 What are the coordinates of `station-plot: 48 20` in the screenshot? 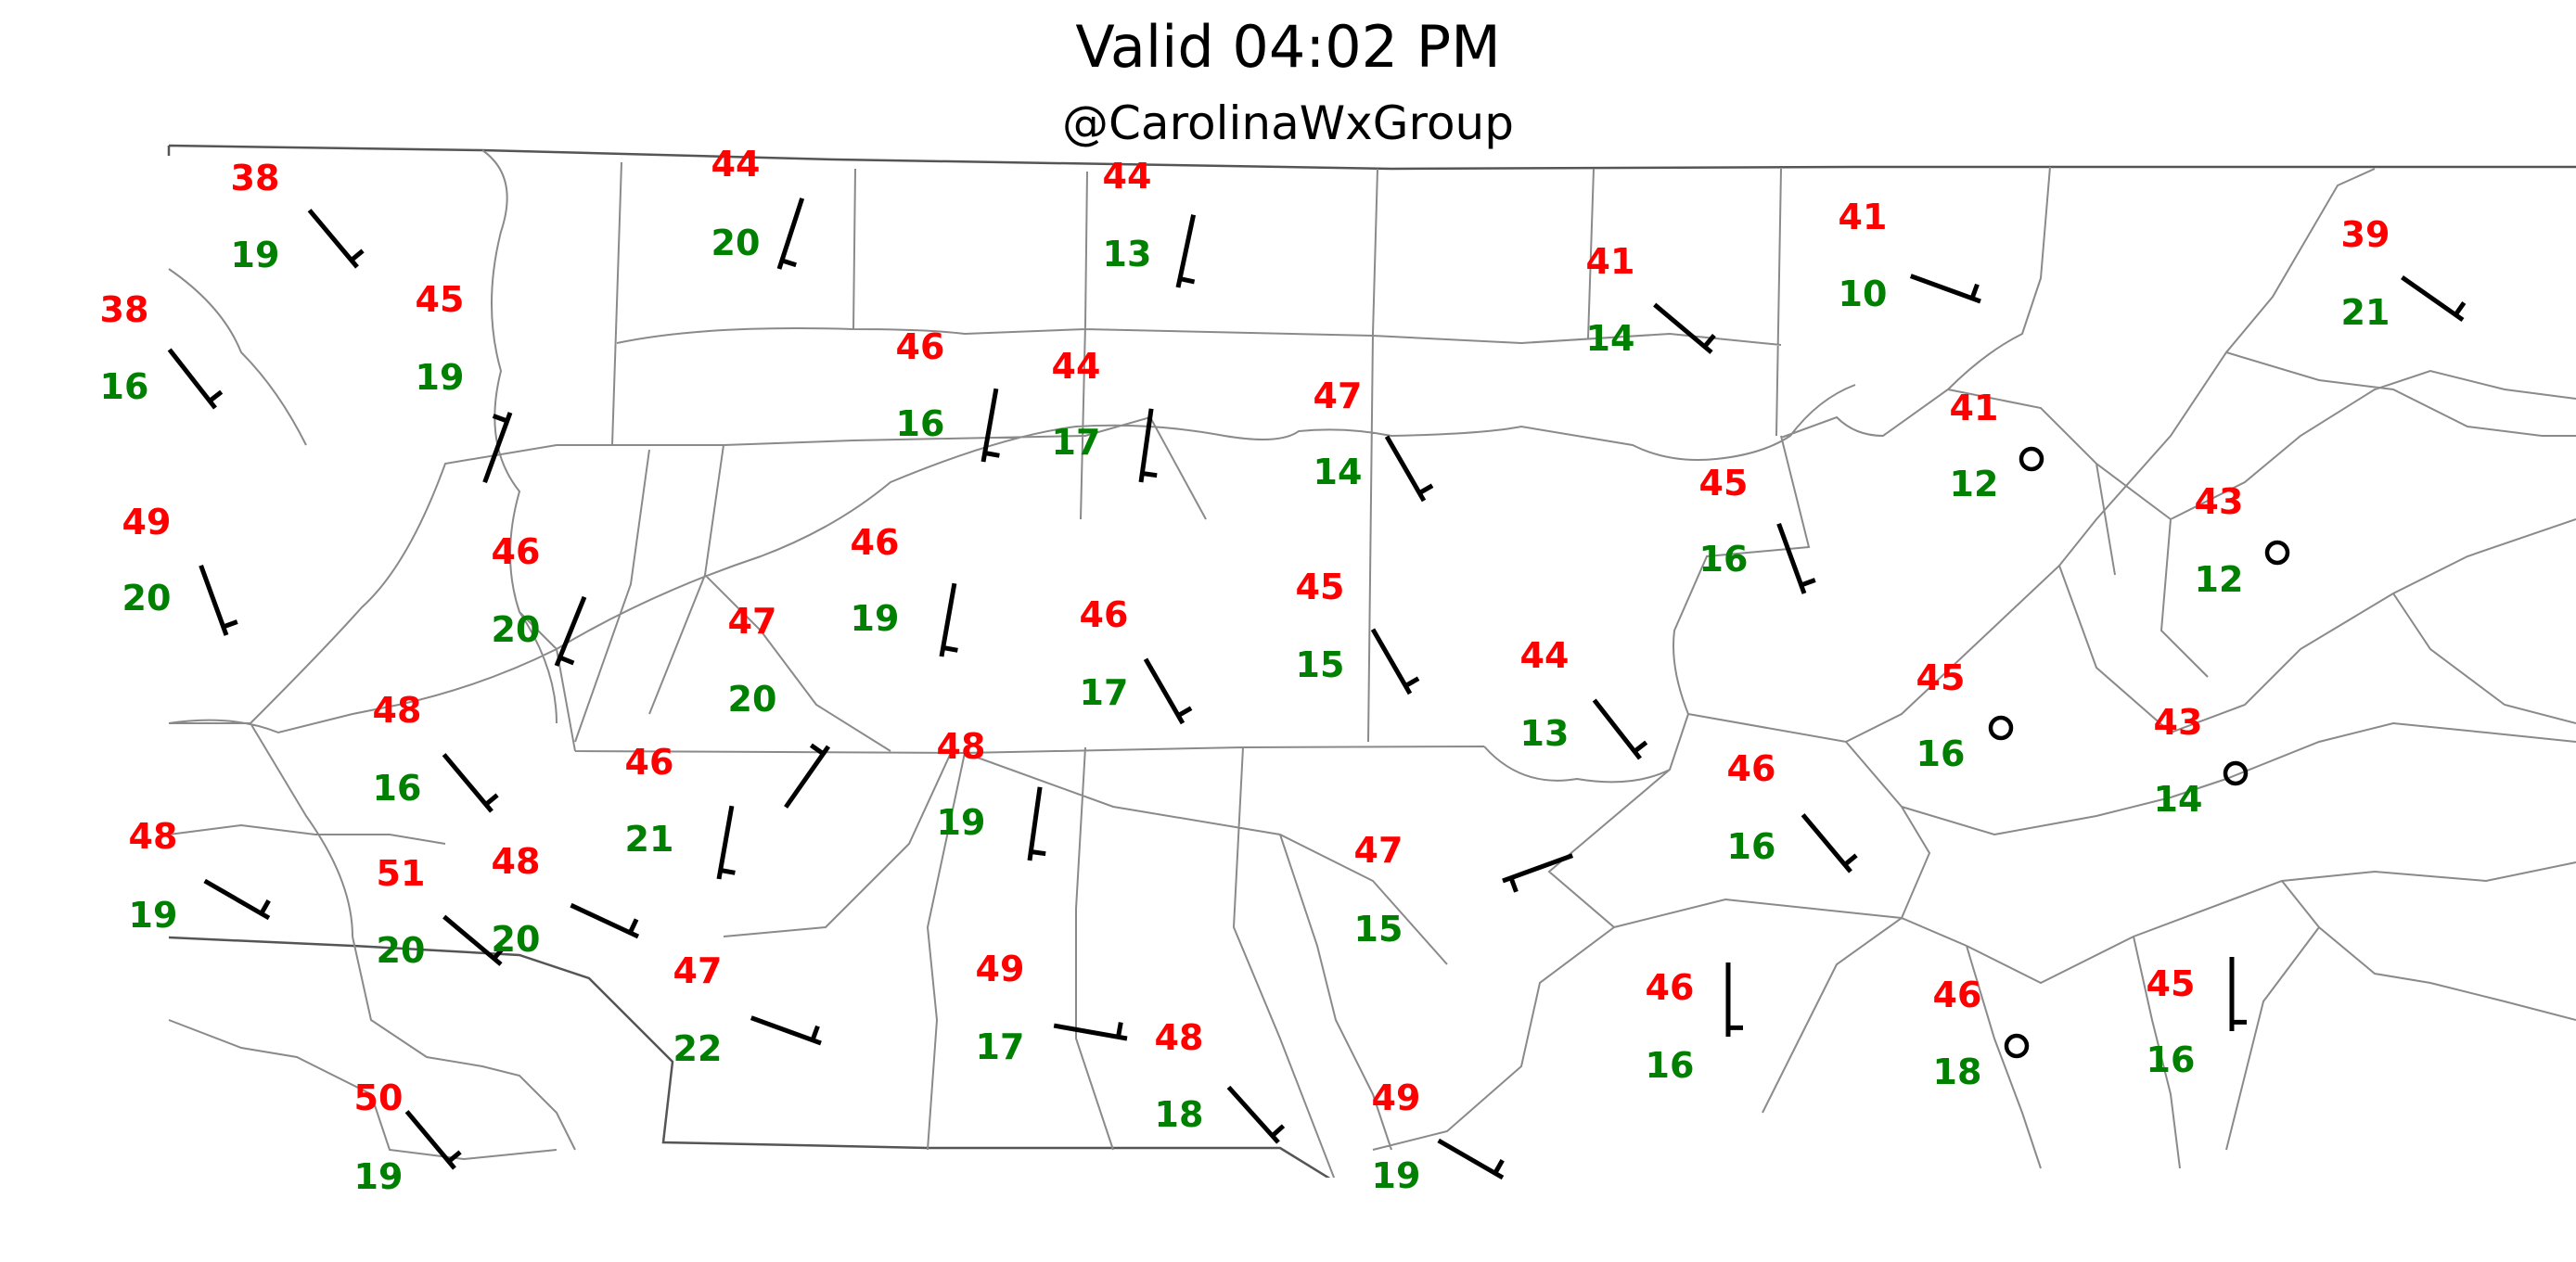 It's located at (566, 901).